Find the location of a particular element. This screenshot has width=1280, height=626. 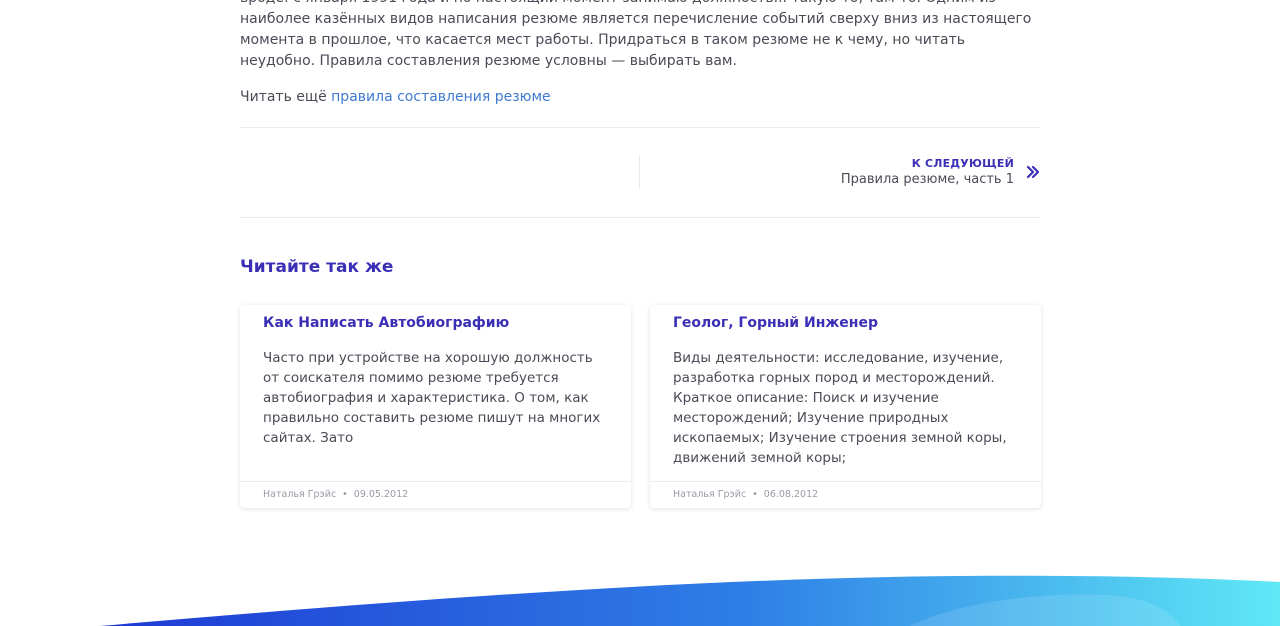

card-meta: Наталья Грэйс • 09.05.2012 is located at coordinates (335, 495).